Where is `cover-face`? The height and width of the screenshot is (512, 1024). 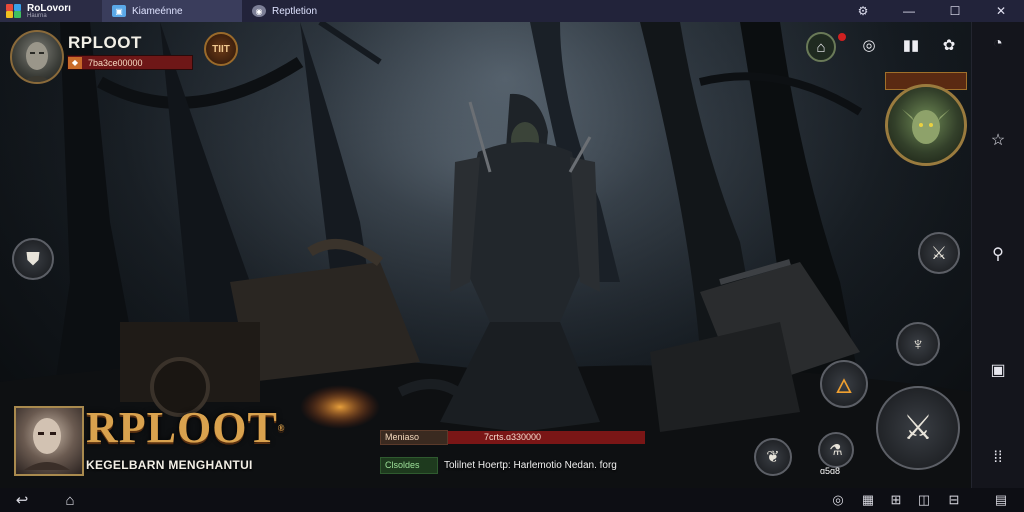 cover-face is located at coordinates (47, 444).